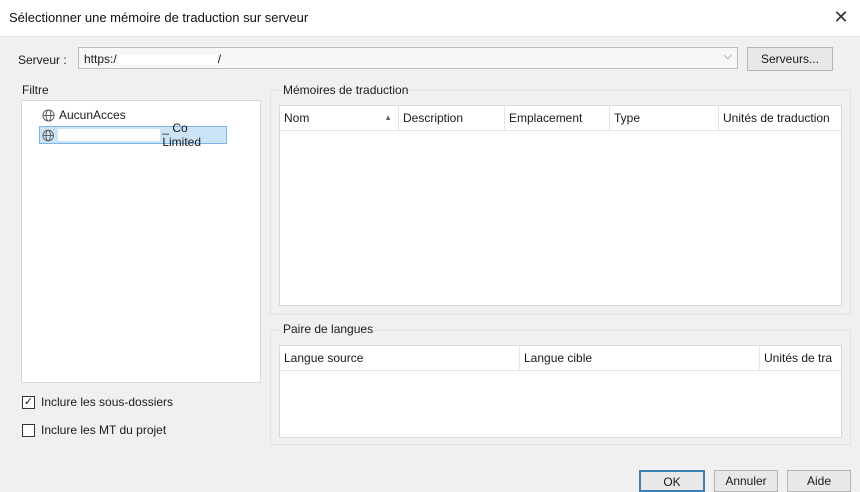 This screenshot has height=492, width=860. I want to click on column-header-source-language: Langue source, so click(400, 358).